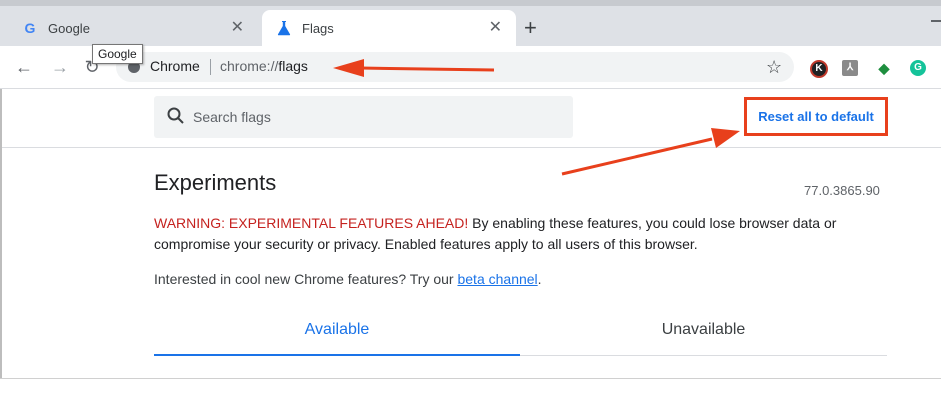  What do you see at coordinates (536, 117) in the screenshot?
I see `annotation-overlay` at bounding box center [536, 117].